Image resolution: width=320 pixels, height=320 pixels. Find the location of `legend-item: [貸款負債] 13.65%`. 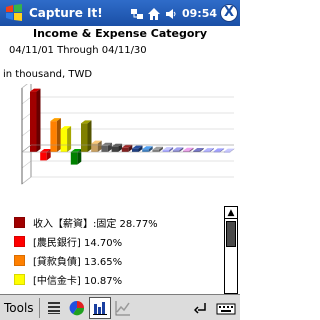

legend-item: [貸款負債] 13.65% is located at coordinates (68, 260).